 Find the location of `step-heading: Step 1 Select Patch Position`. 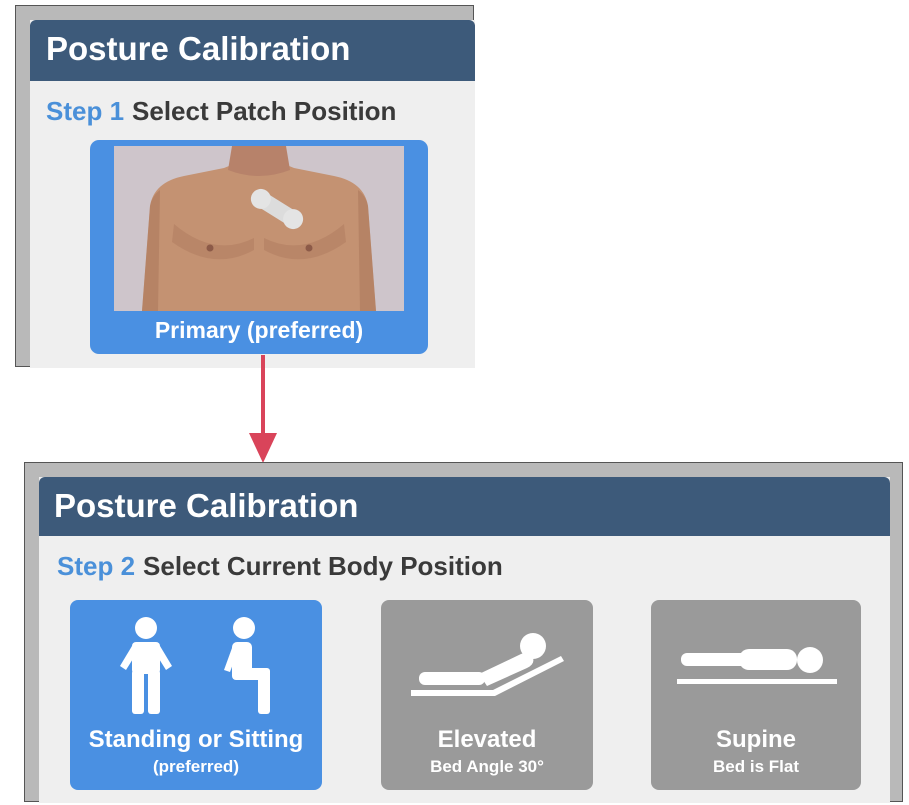

step-heading: Step 1 Select Patch Position is located at coordinates (221, 111).